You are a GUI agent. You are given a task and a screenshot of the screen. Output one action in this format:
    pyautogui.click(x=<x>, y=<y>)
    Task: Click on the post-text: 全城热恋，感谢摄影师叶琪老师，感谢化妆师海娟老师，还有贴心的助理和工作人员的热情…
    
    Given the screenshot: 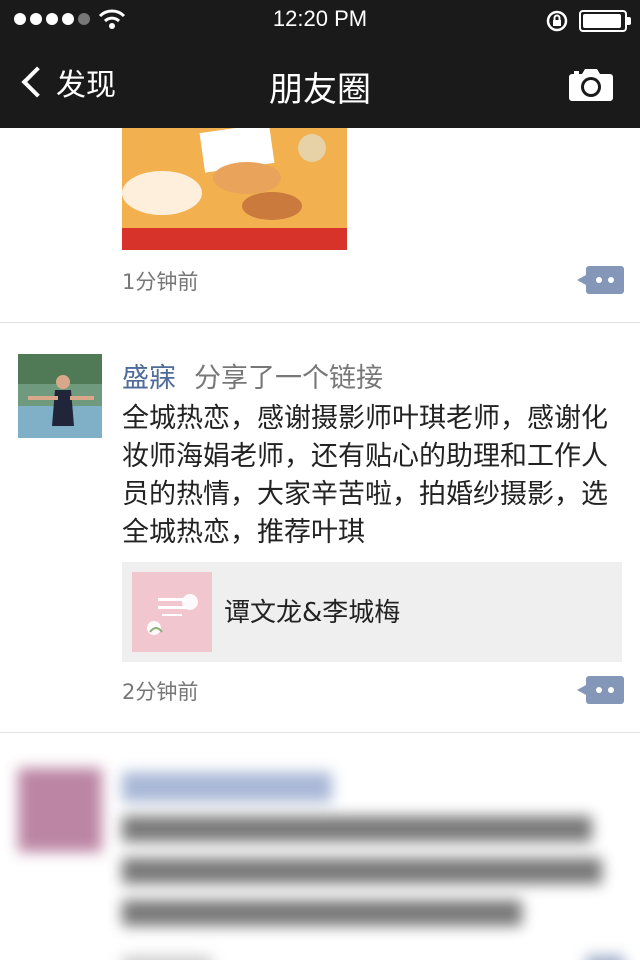 What is the action you would take?
    pyautogui.click(x=365, y=475)
    